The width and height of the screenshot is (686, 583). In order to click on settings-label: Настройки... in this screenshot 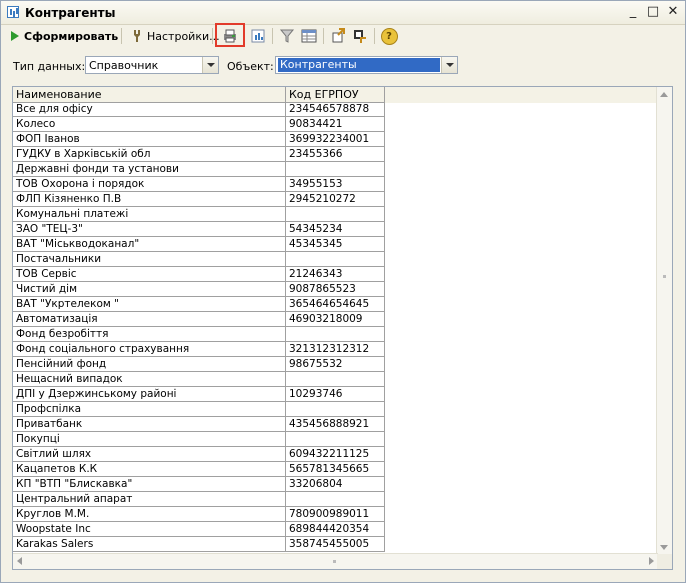, I will do `click(183, 36)`.